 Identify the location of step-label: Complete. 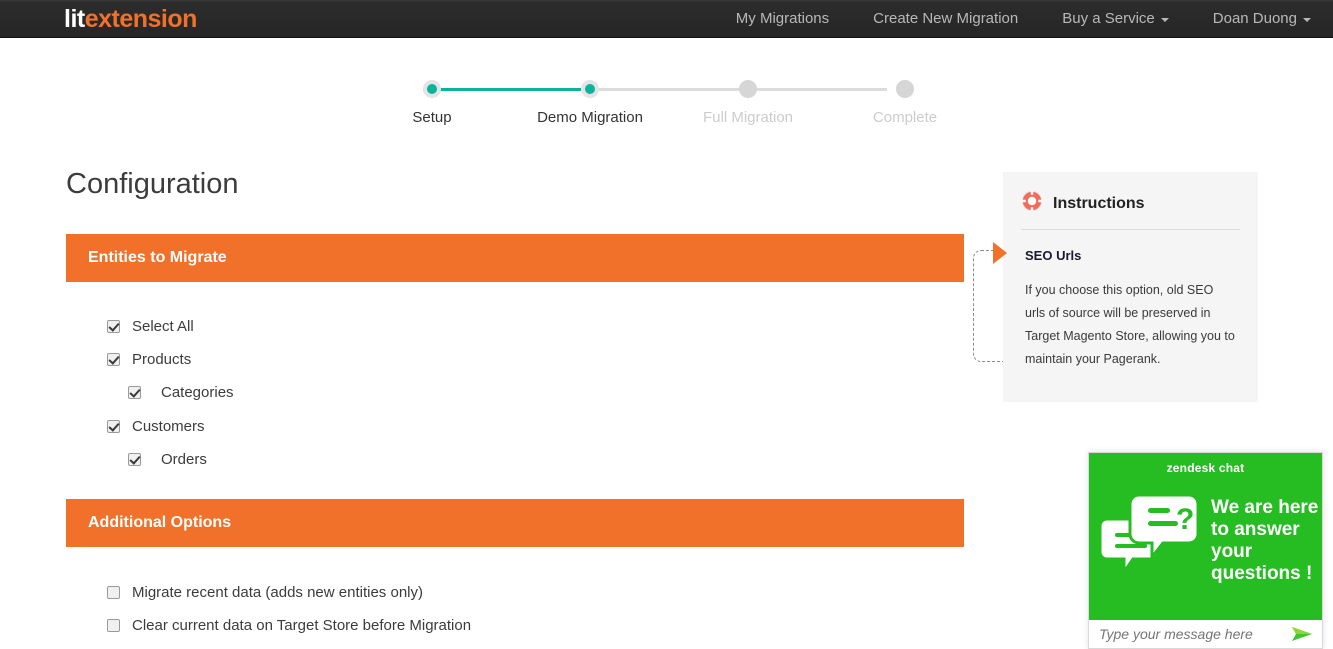
(905, 117).